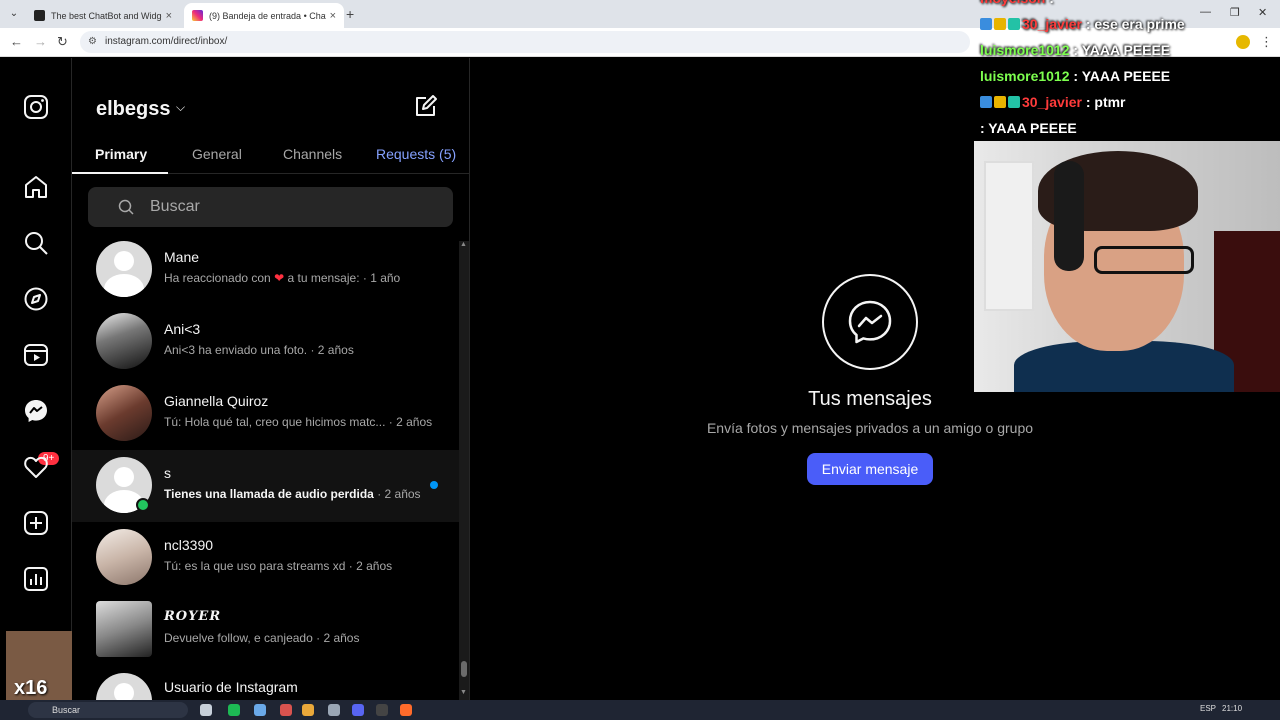 The image size is (1280, 720). Describe the element at coordinates (416, 154) in the screenshot. I see `tab-requests: Requests (5)` at that location.